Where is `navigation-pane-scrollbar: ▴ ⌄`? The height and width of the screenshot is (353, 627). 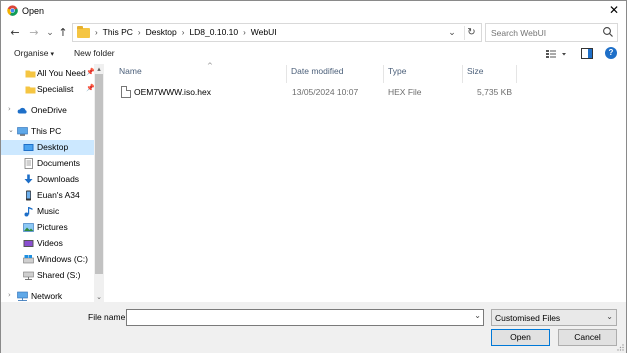
navigation-pane-scrollbar: ▴ ⌄ is located at coordinates (99, 183).